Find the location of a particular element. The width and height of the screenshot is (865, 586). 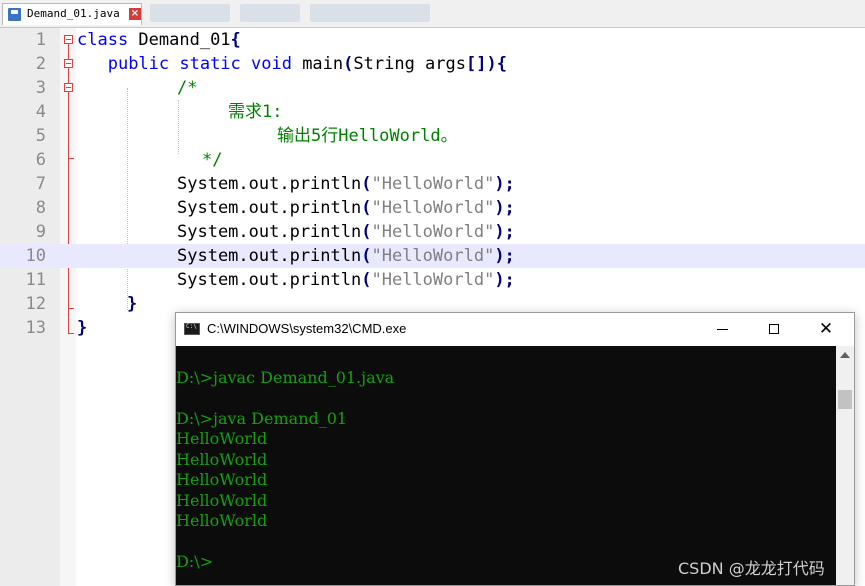

code-line-1: 1 class Demand_01{ is located at coordinates (432, 40).